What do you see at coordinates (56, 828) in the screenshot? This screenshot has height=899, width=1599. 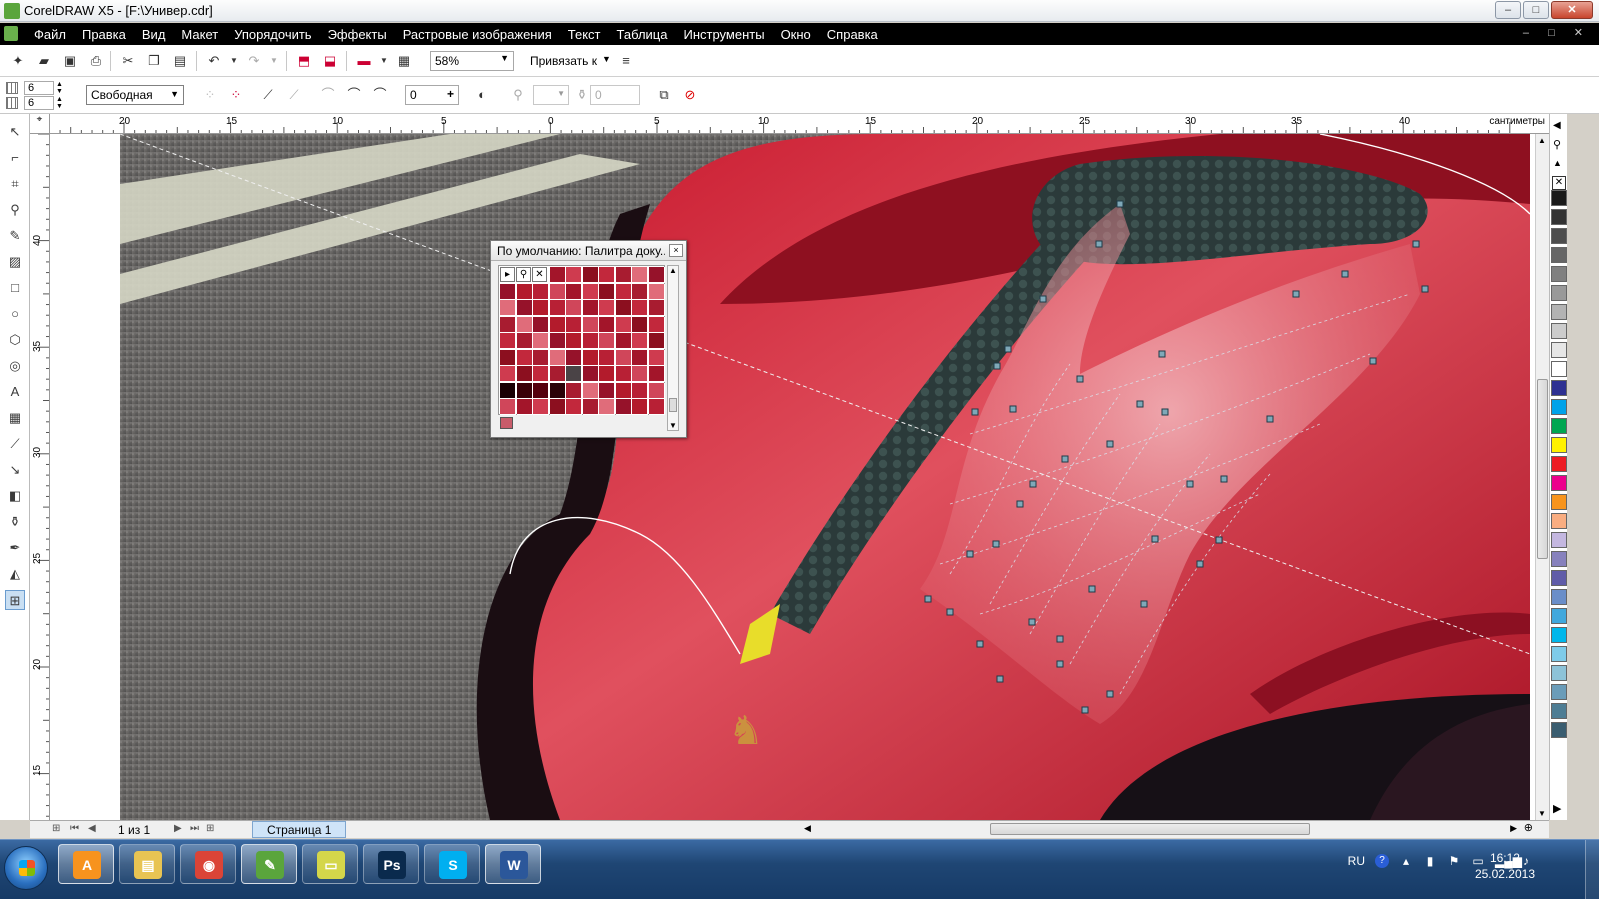 I see `add-page-icon: ⊞` at bounding box center [56, 828].